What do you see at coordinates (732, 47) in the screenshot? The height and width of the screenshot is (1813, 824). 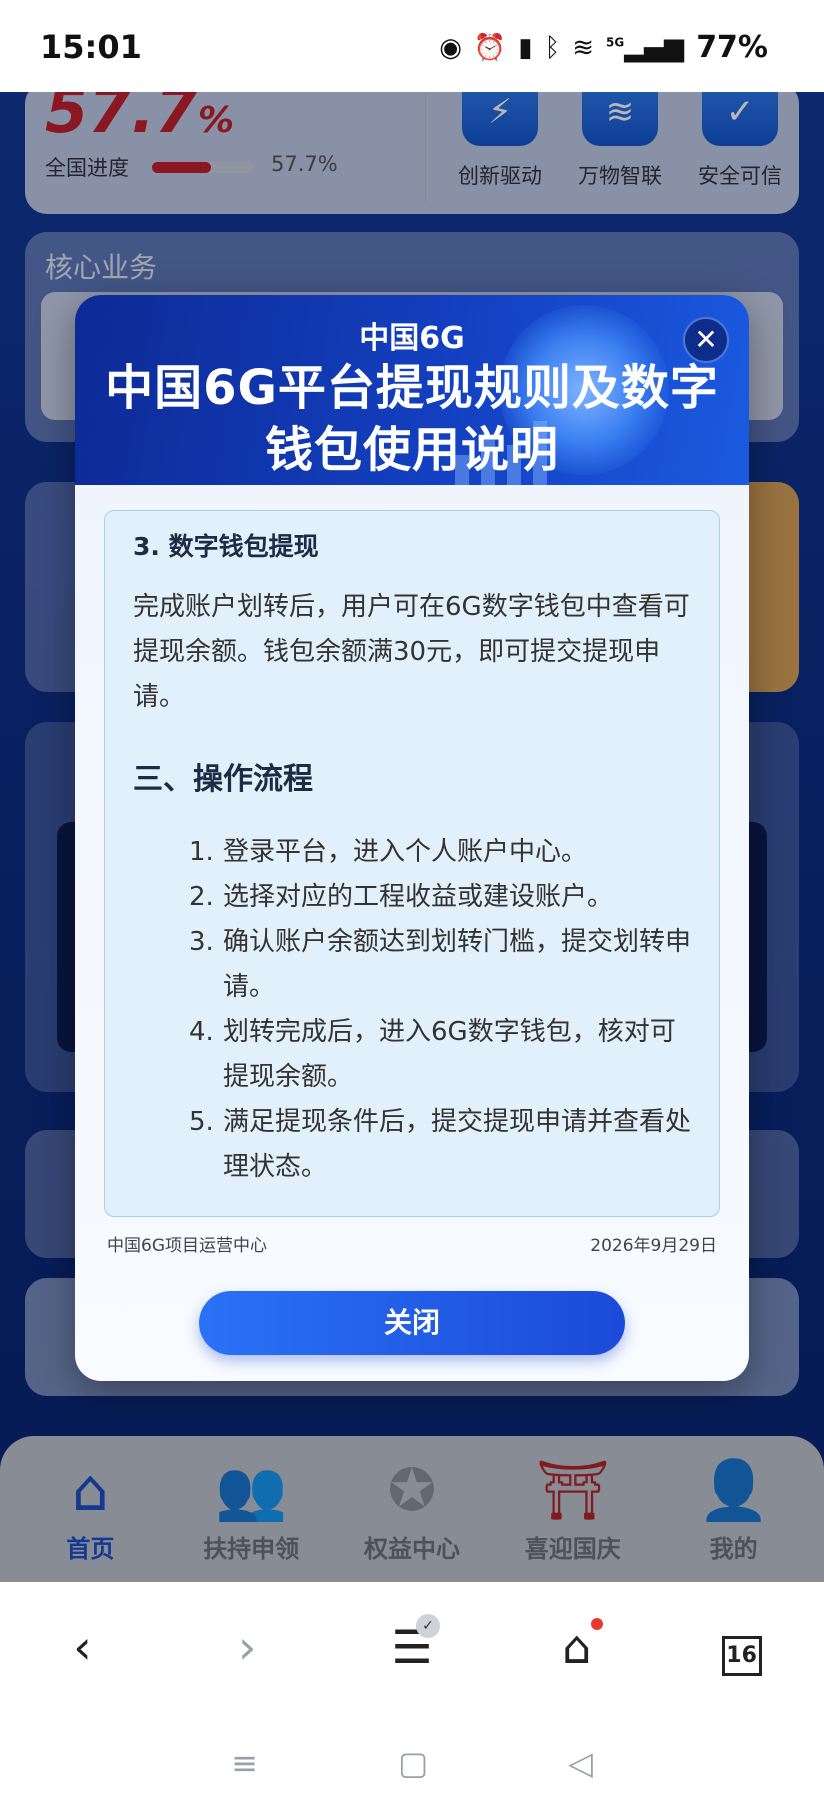 I see `battery-level: 77%` at bounding box center [732, 47].